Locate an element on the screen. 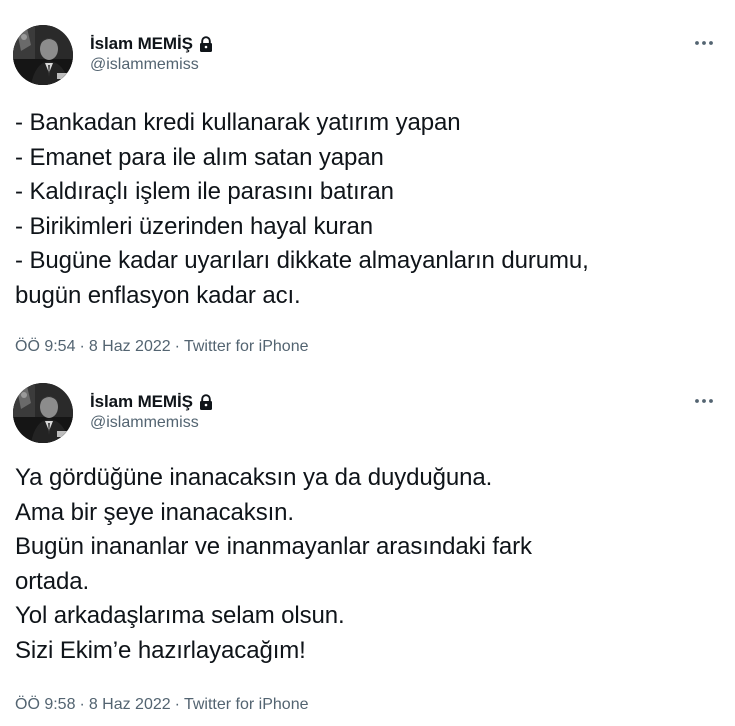 Image resolution: width=735 pixels, height=726 pixels. tweet-metadata: ÖÖ 9:54 · 8 Haz 2022 · Twitter for iPhone is located at coordinates (161, 347).